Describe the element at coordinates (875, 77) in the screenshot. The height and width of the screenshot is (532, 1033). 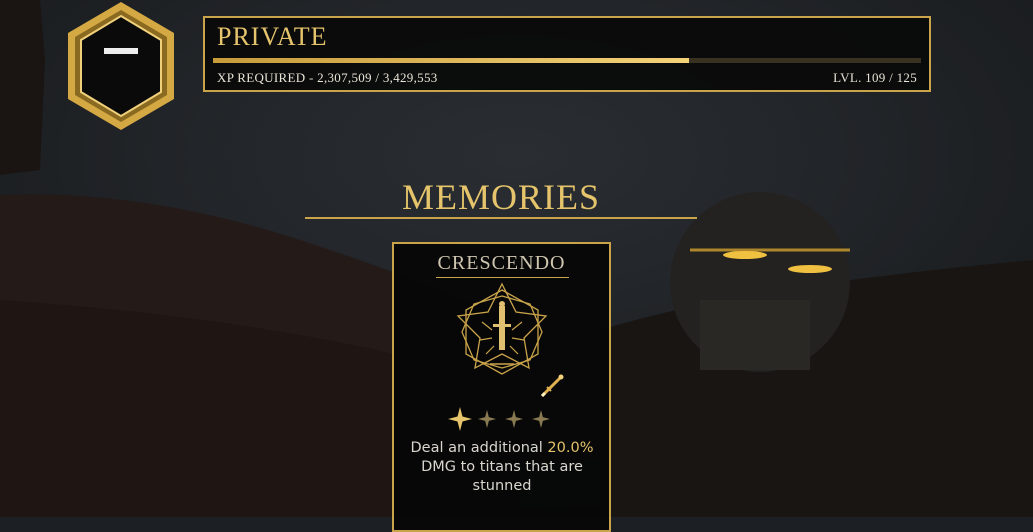
I see `level-label: LVL. 109 / 125` at that location.